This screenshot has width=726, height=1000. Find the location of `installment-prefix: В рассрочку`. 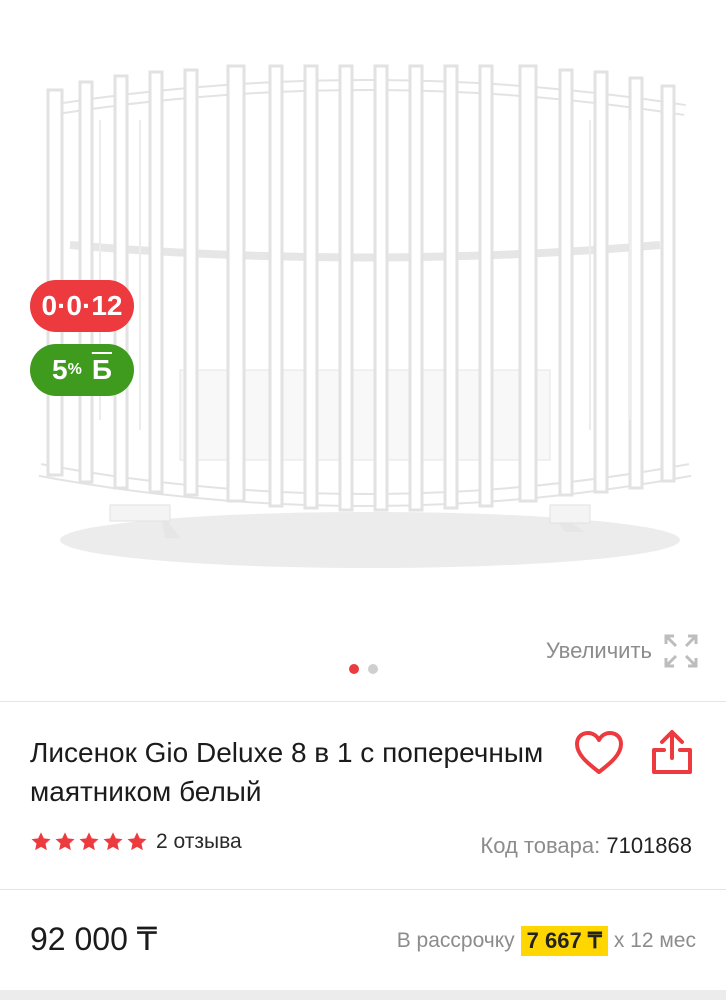

installment-prefix: В рассрочку is located at coordinates (455, 940).